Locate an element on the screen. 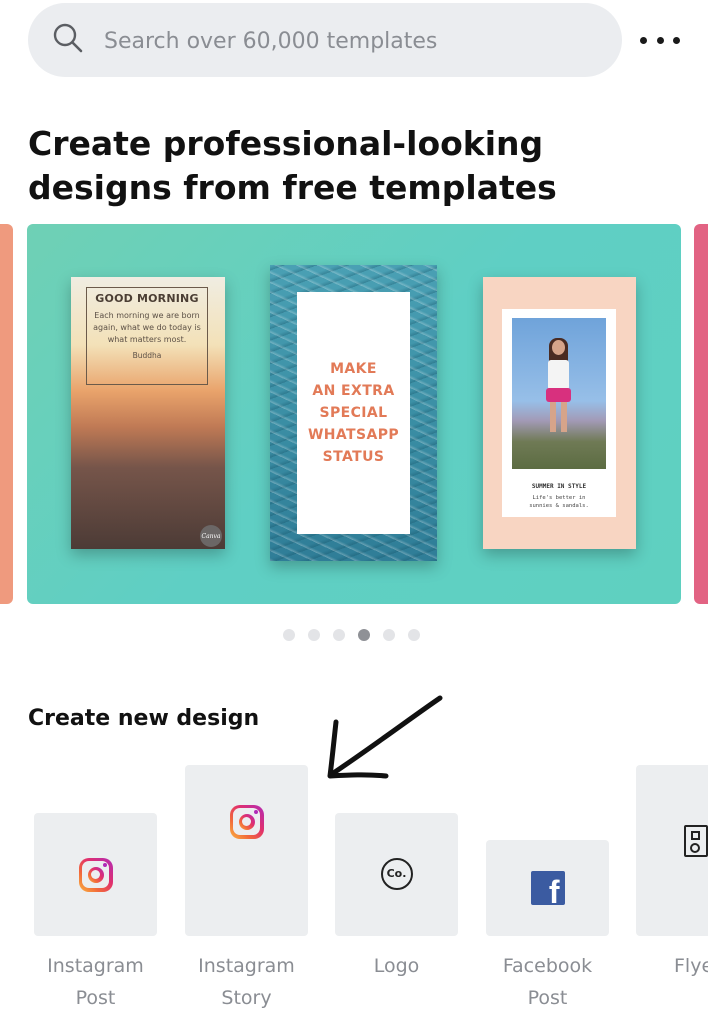 The width and height of the screenshot is (708, 1024). design-tile-label: Logo is located at coordinates (396, 966).